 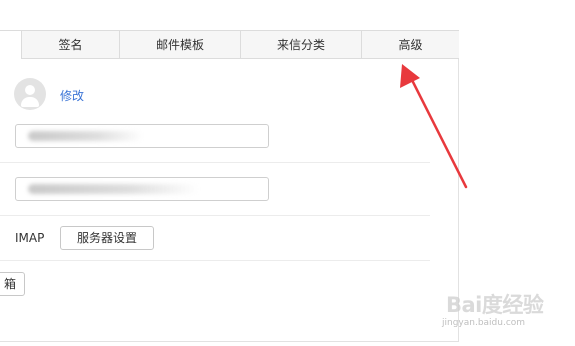 I want to click on arrow-shaft, so click(x=439, y=133).